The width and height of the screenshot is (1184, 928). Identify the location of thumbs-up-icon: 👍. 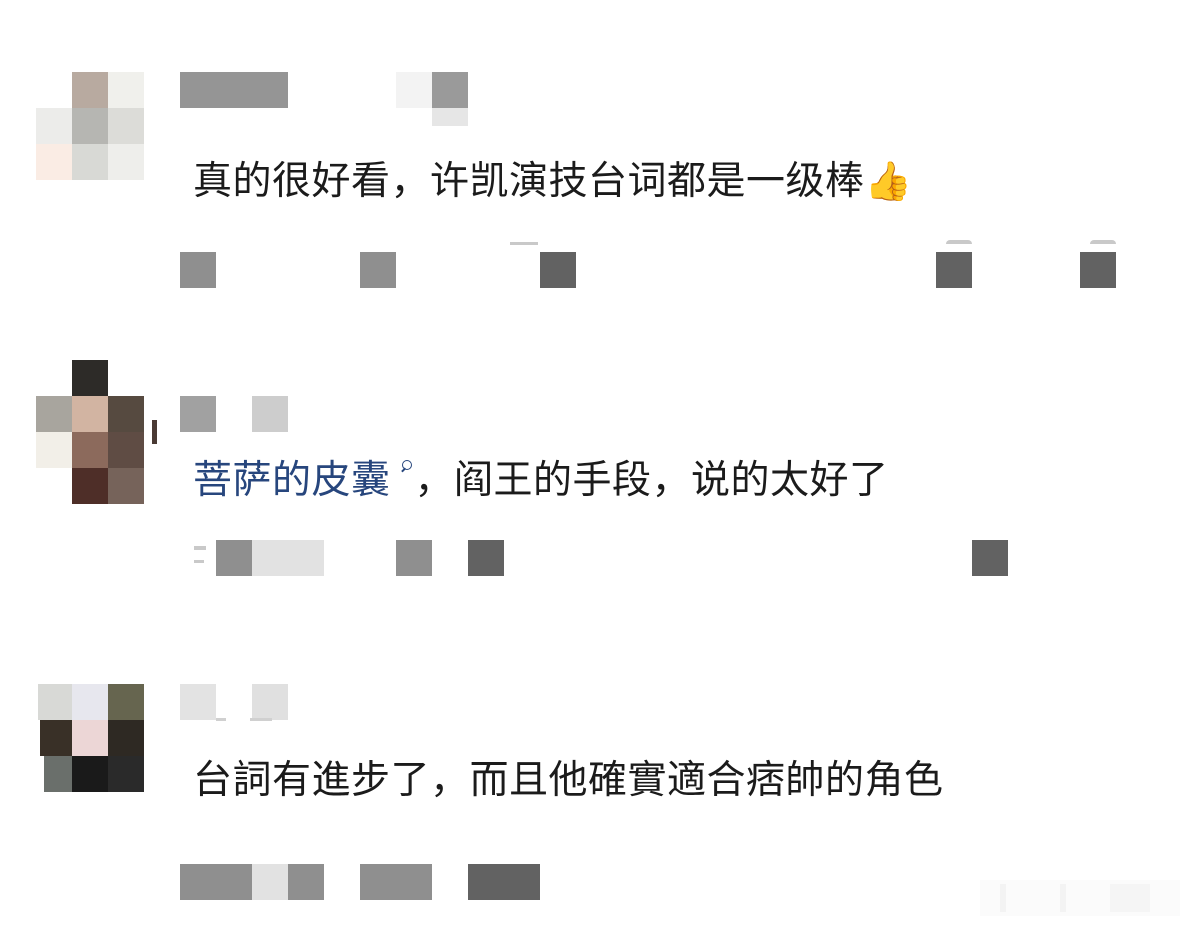
(888, 181).